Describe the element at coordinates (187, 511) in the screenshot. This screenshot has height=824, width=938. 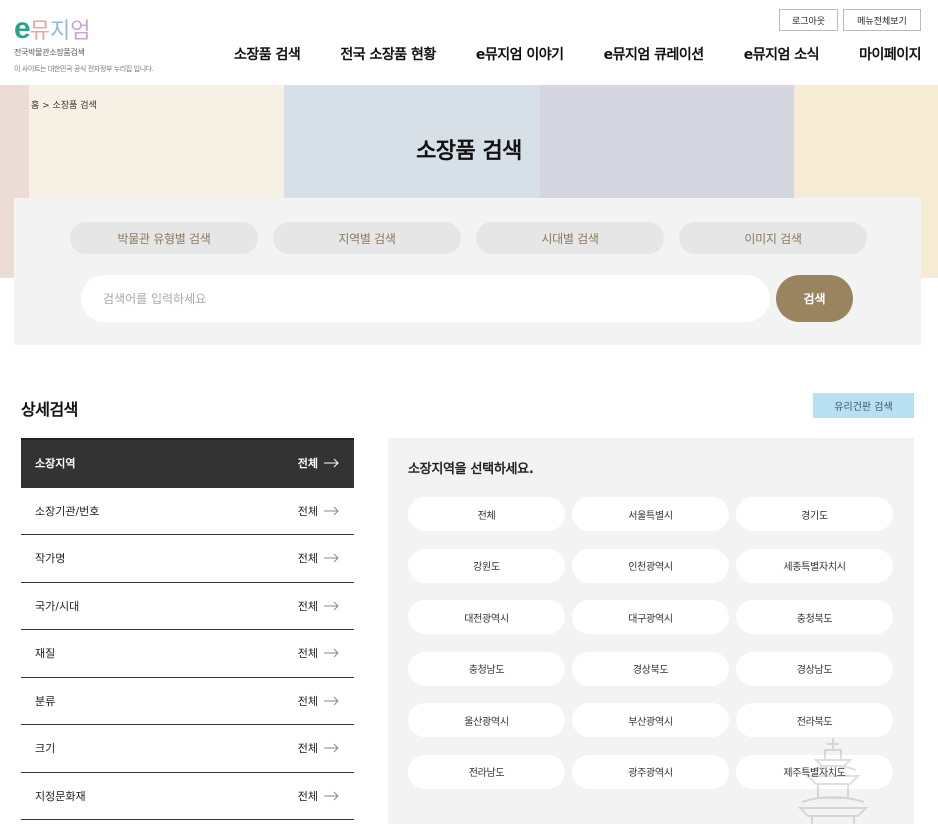
I see `filter-item-institution: 소장기관/번호 전체` at that location.